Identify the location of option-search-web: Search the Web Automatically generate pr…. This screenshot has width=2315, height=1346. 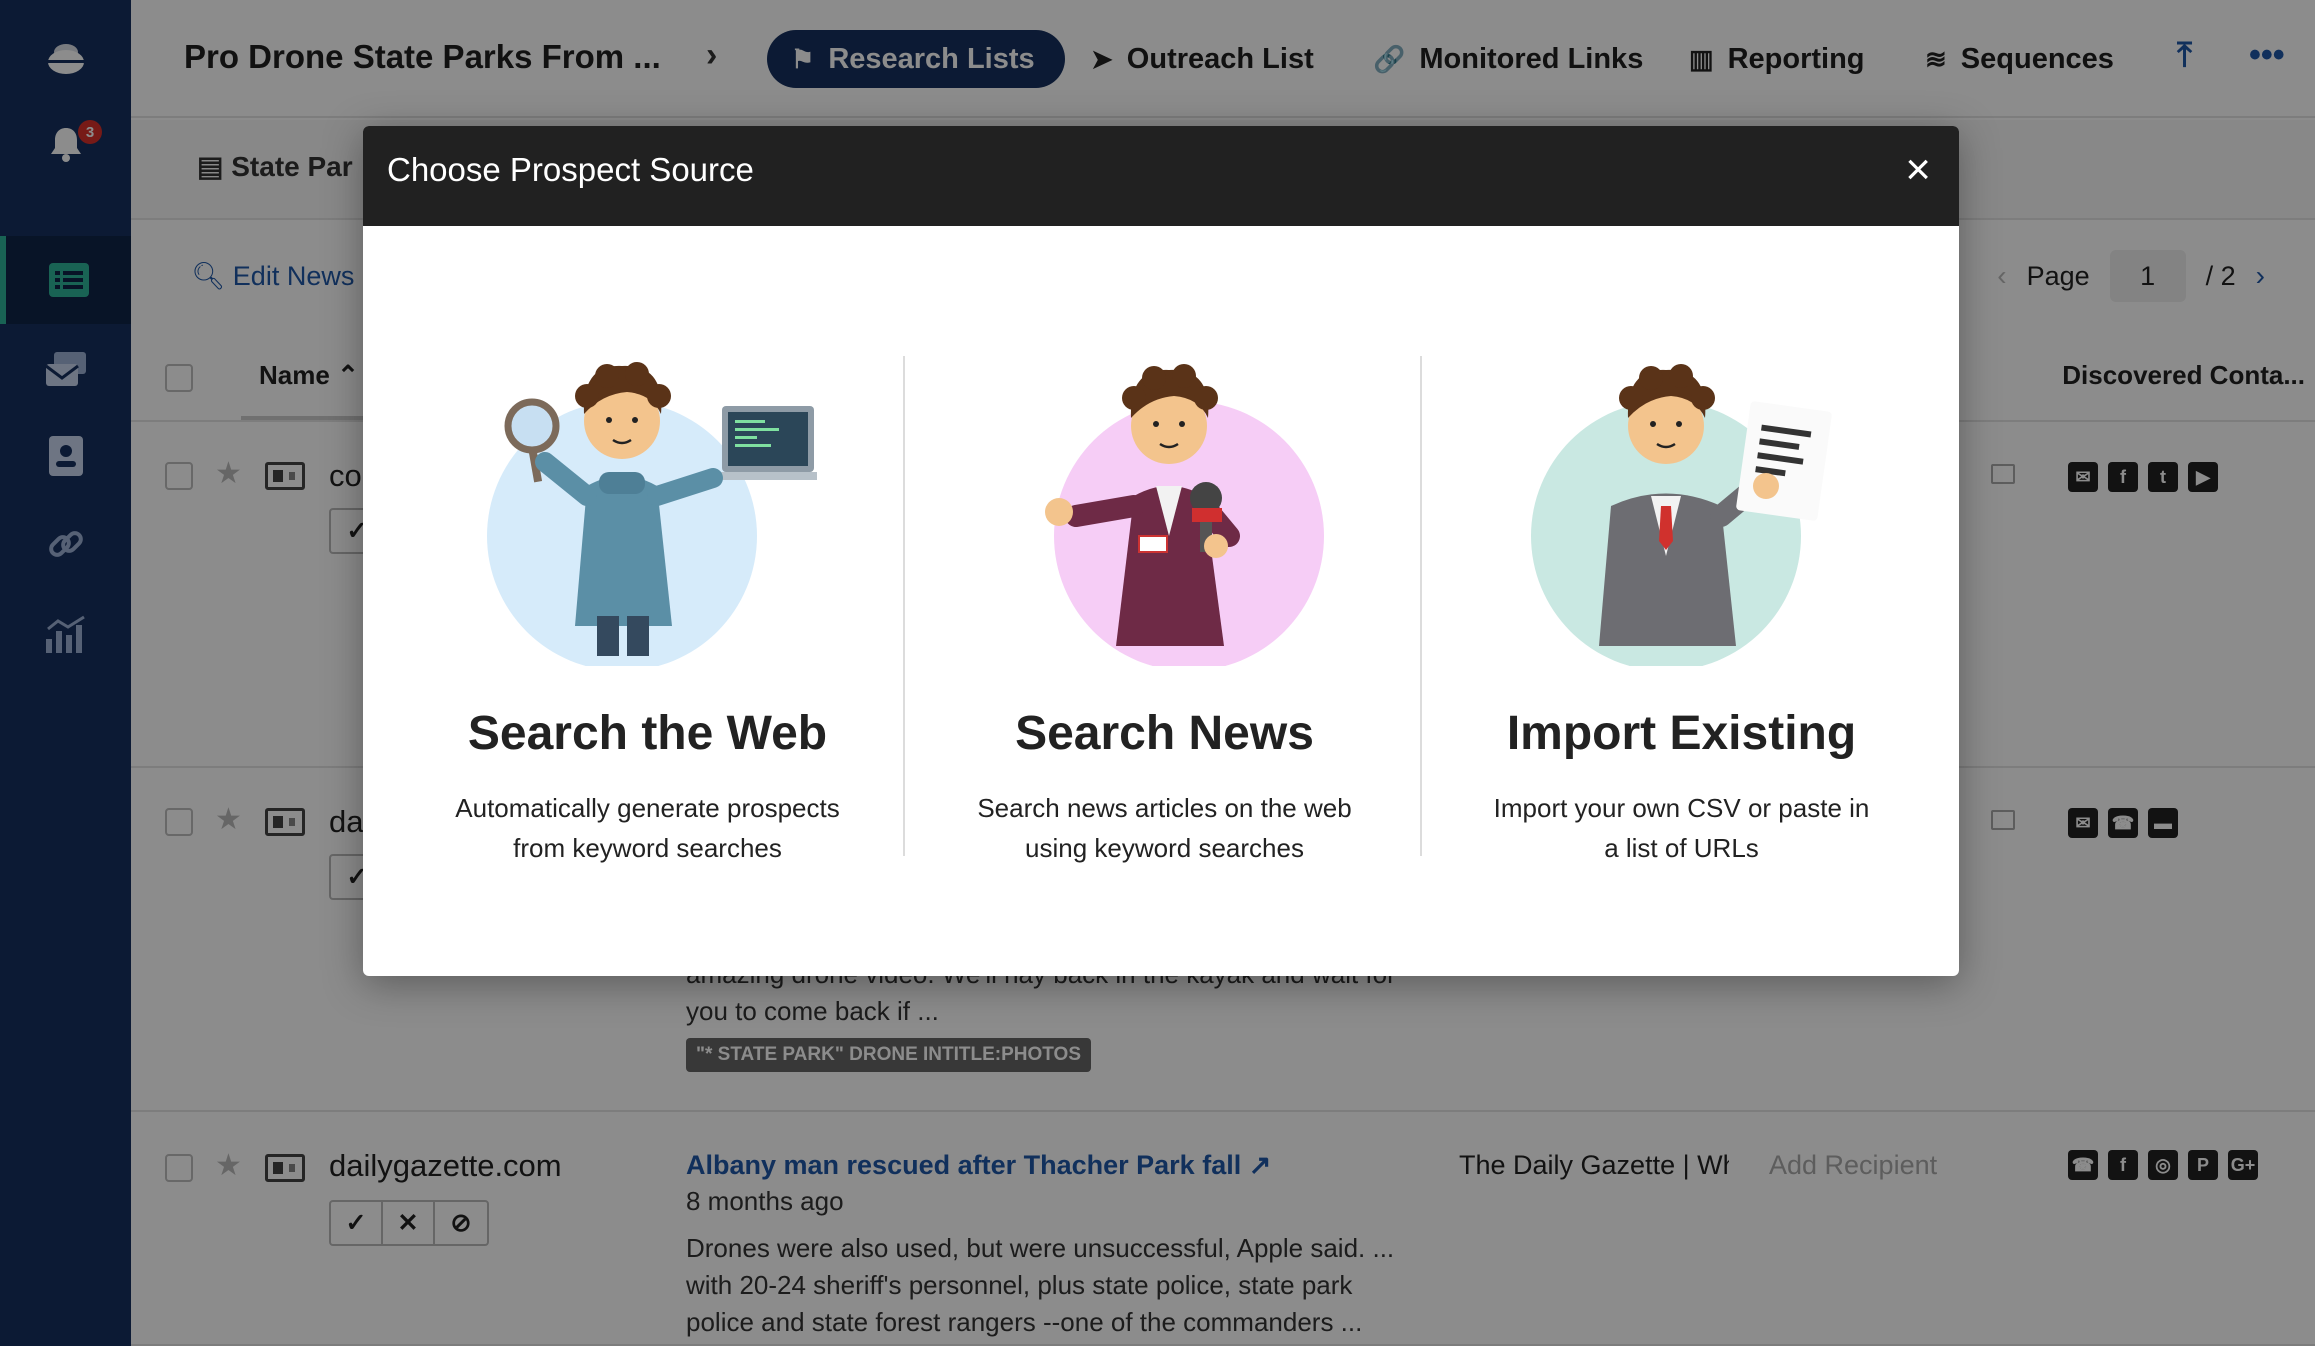
(647, 601).